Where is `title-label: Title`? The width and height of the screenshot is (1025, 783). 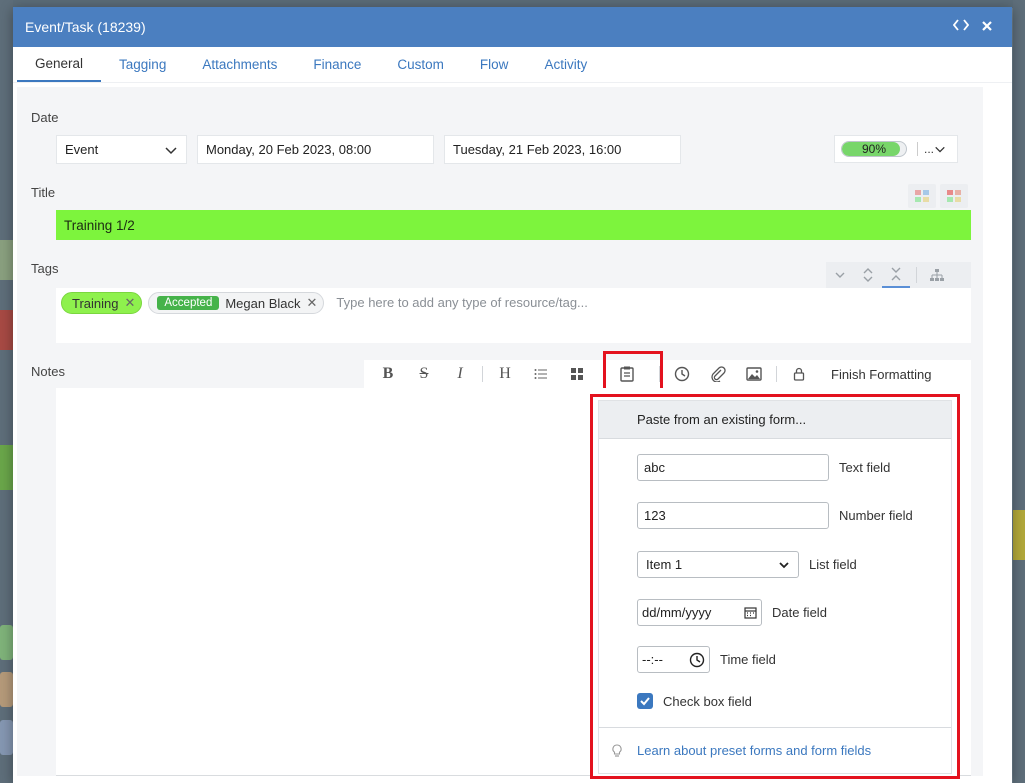 title-label: Title is located at coordinates (43, 192).